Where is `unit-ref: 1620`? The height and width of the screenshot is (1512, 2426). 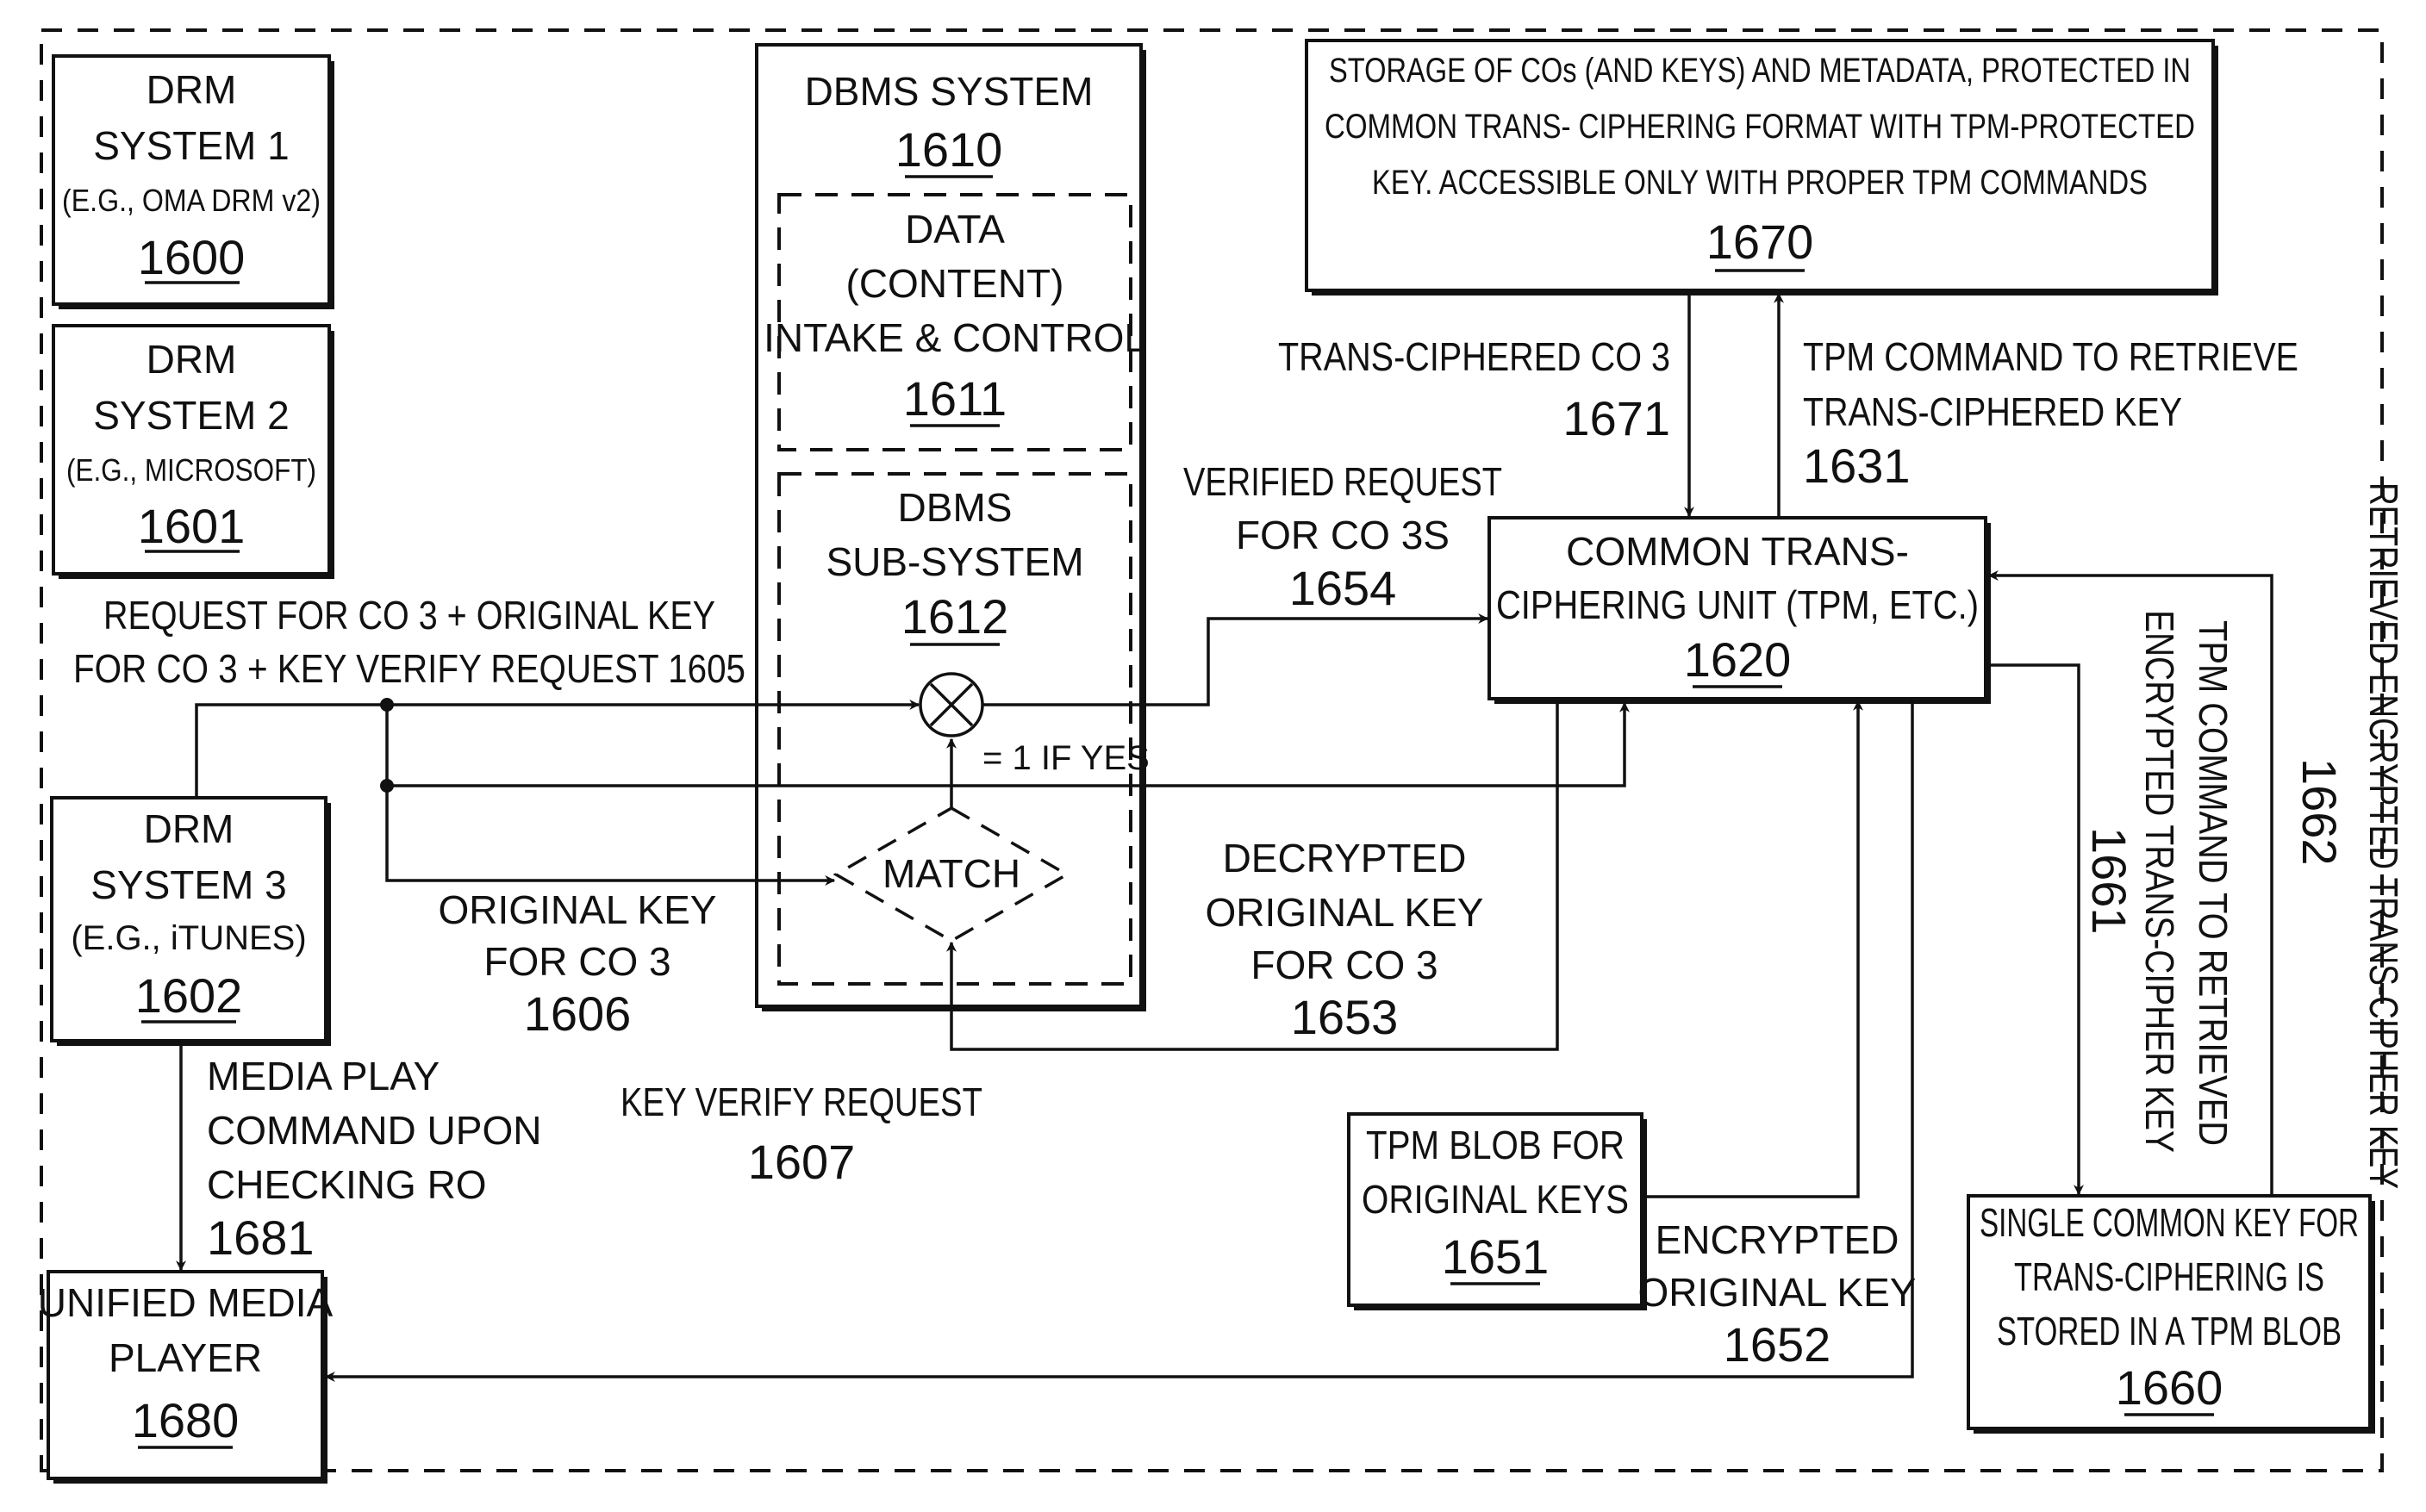 unit-ref: 1620 is located at coordinates (1738, 659).